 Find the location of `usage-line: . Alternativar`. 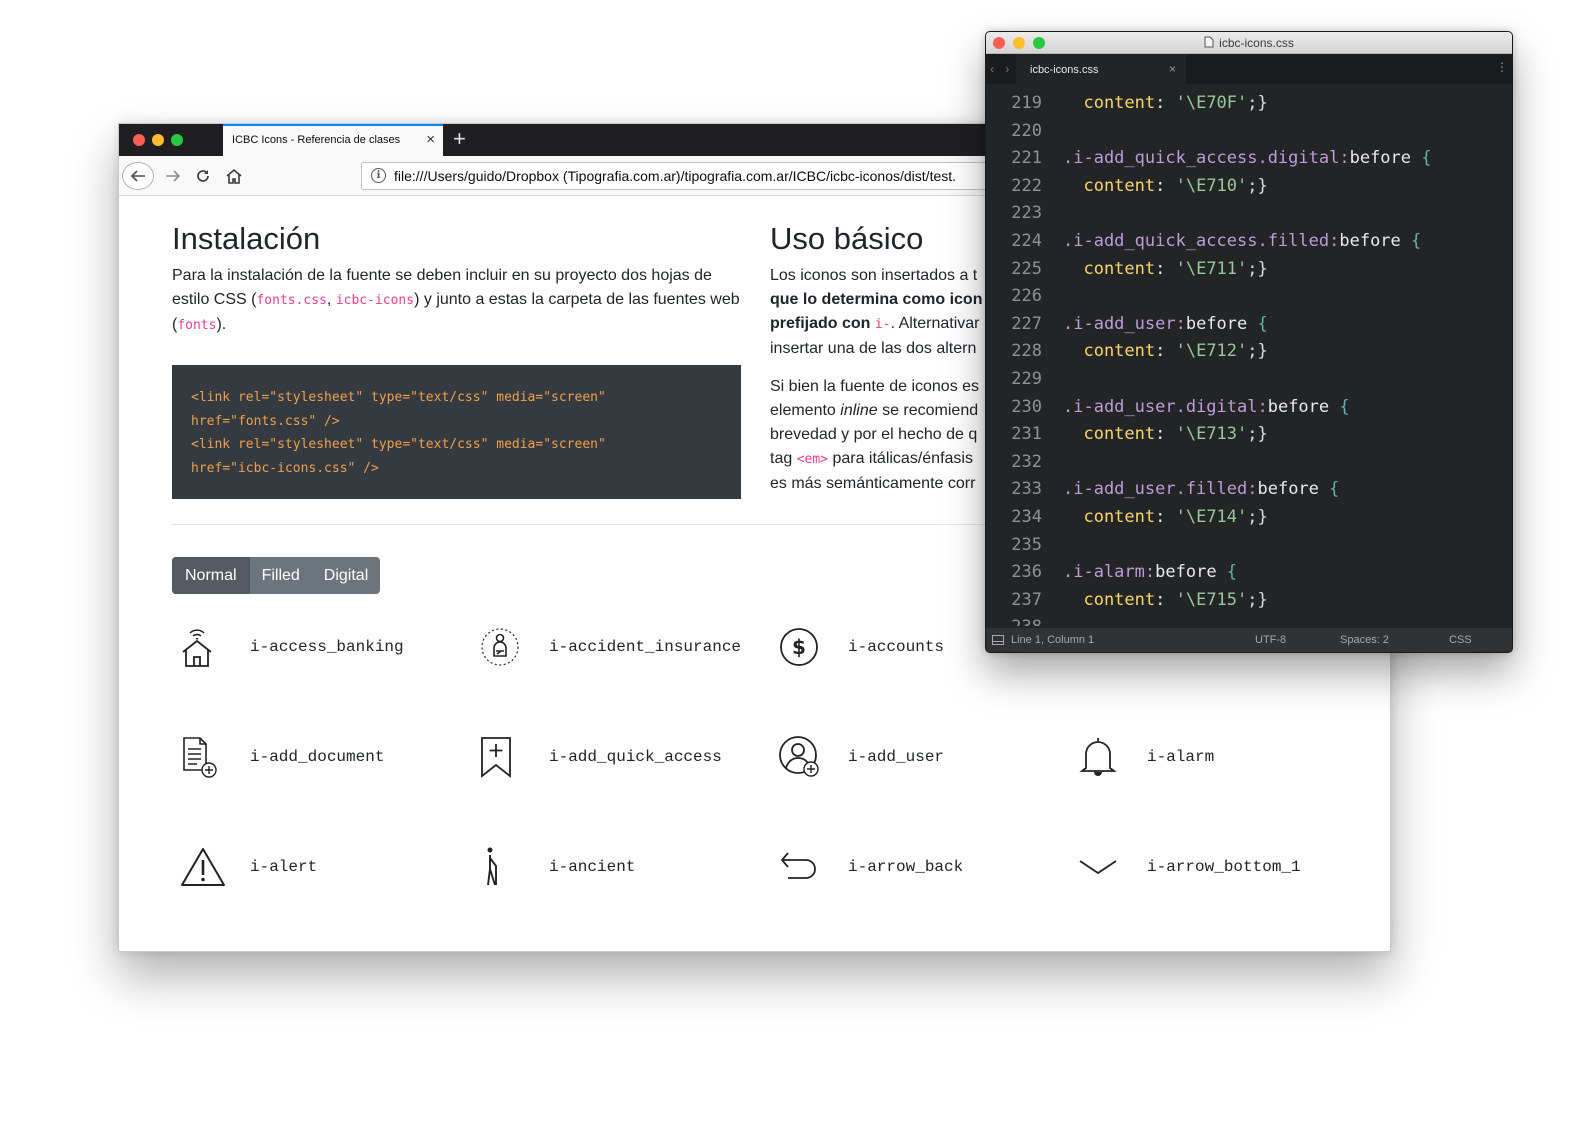

usage-line: . Alternativar is located at coordinates (935, 323).